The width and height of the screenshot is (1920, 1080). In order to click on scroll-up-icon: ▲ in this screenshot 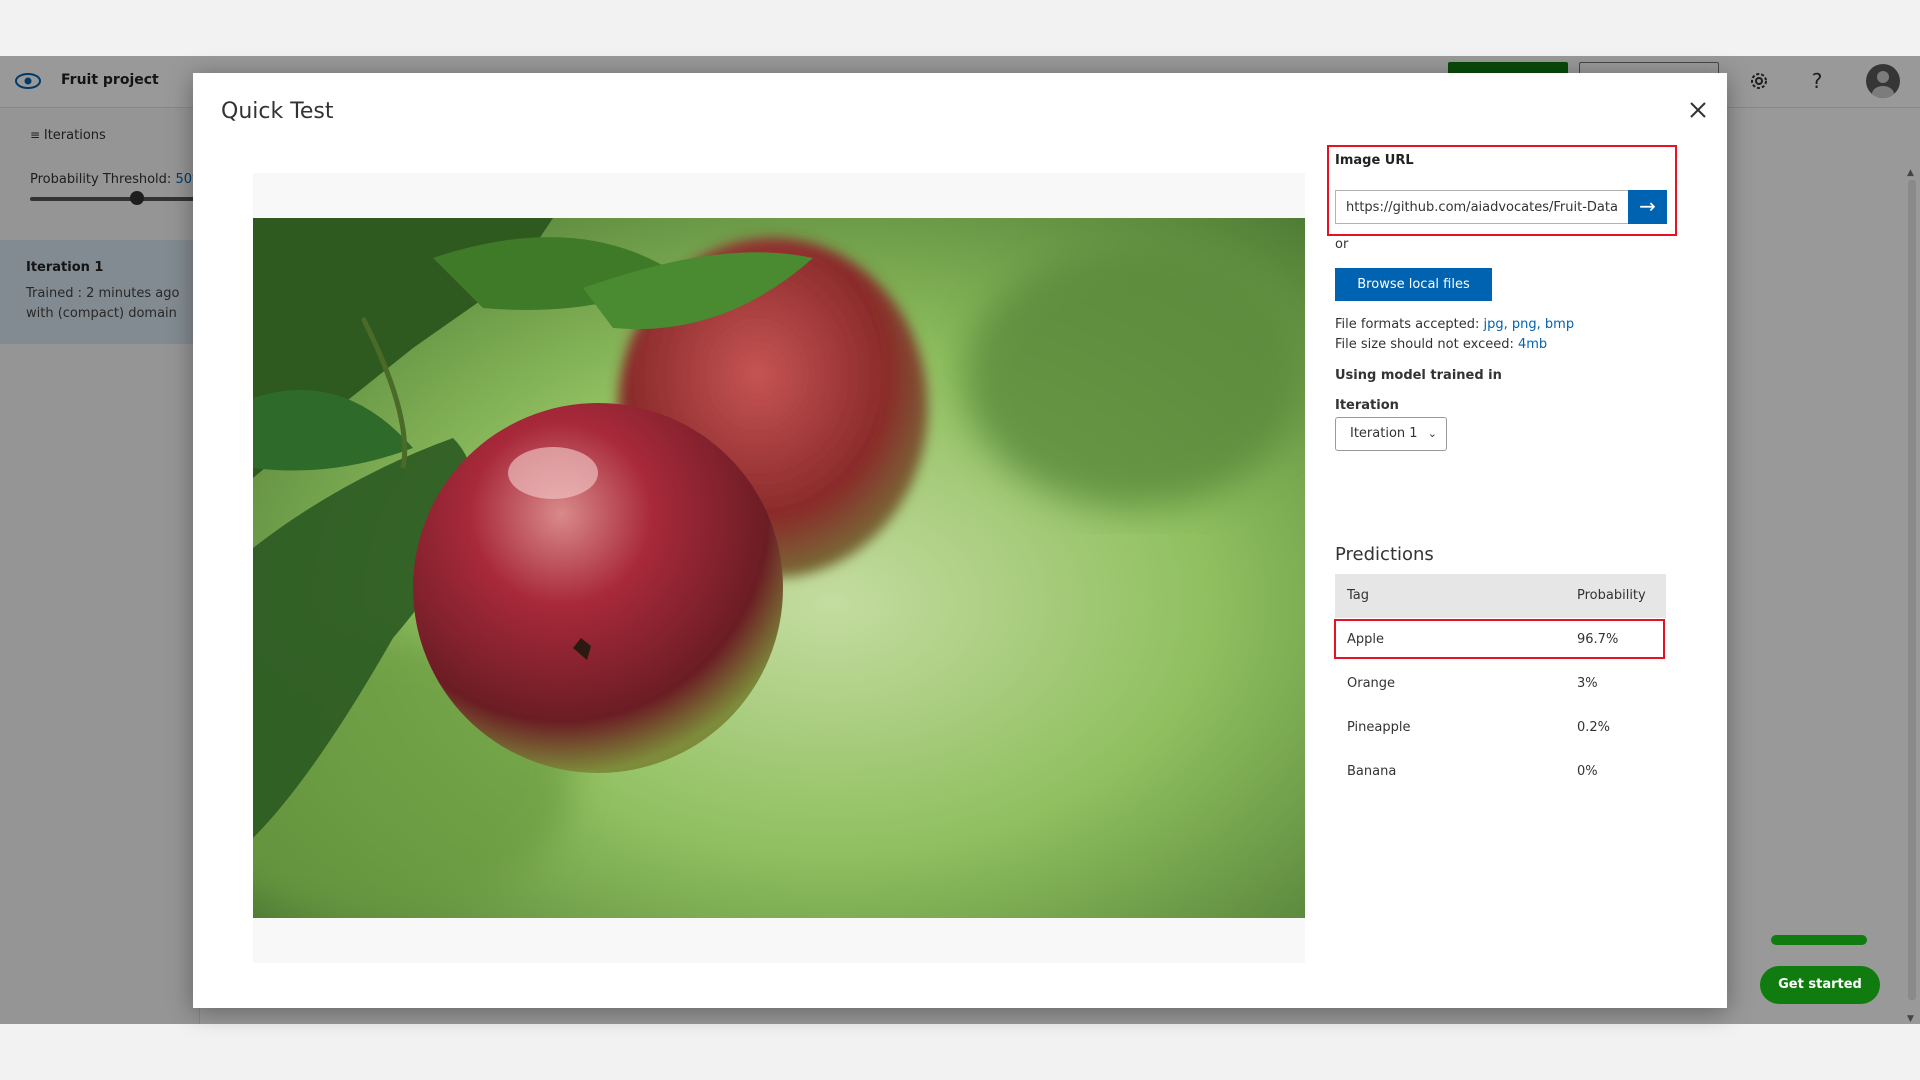, I will do `click(1910, 173)`.